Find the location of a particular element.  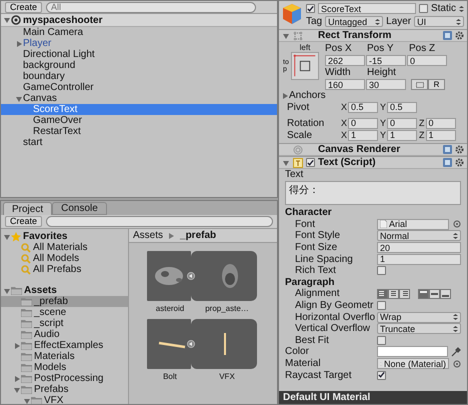

text-area: 得分： is located at coordinates (373, 193).